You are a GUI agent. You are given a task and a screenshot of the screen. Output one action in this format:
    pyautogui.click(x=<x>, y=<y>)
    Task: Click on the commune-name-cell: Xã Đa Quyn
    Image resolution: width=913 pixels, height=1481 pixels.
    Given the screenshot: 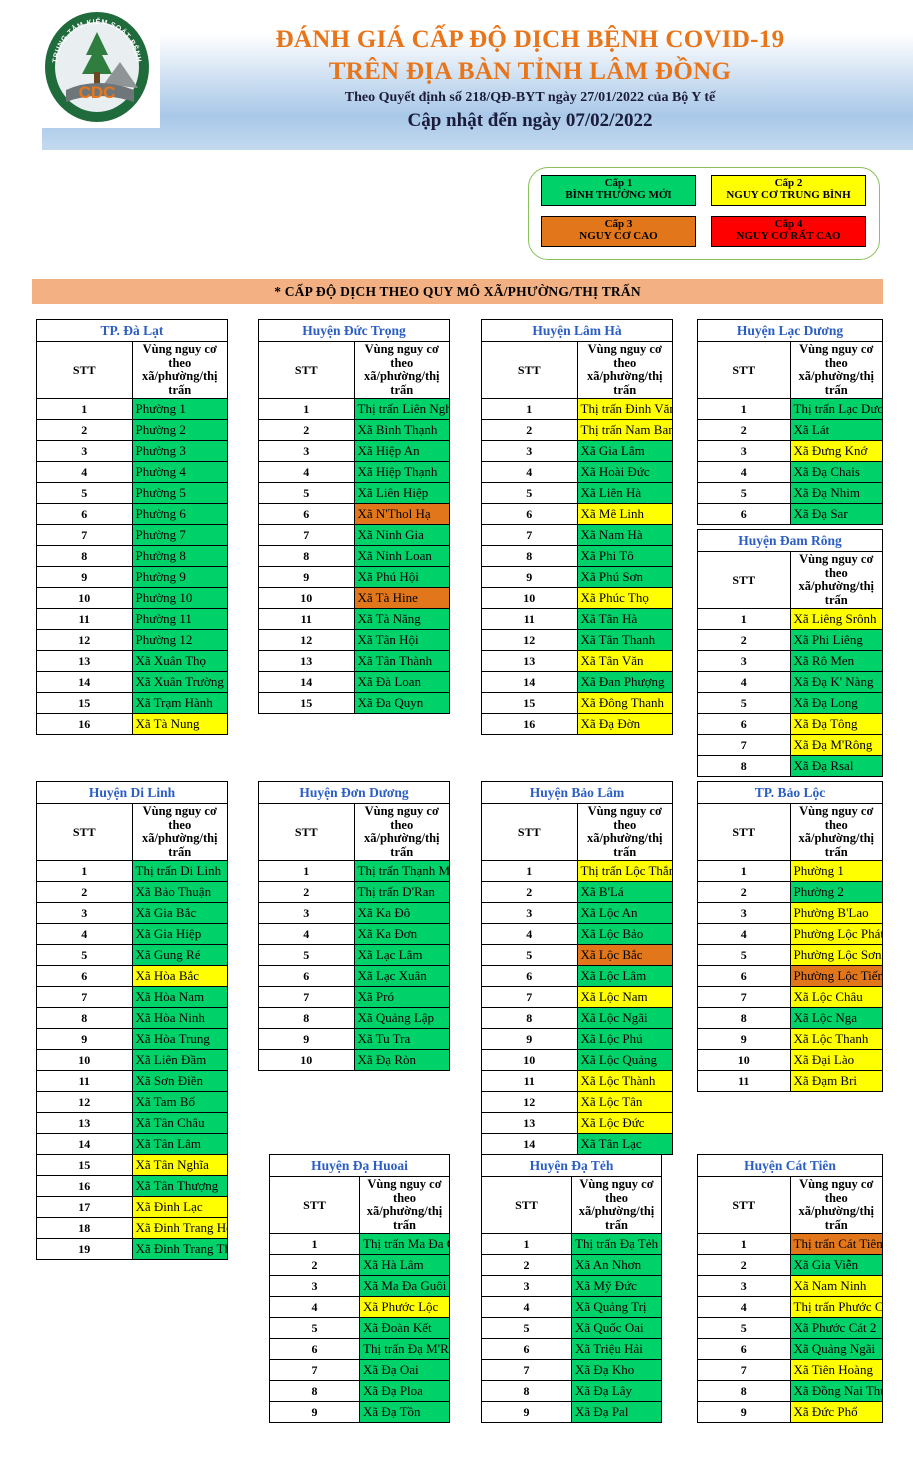 What is the action you would take?
    pyautogui.click(x=401, y=703)
    